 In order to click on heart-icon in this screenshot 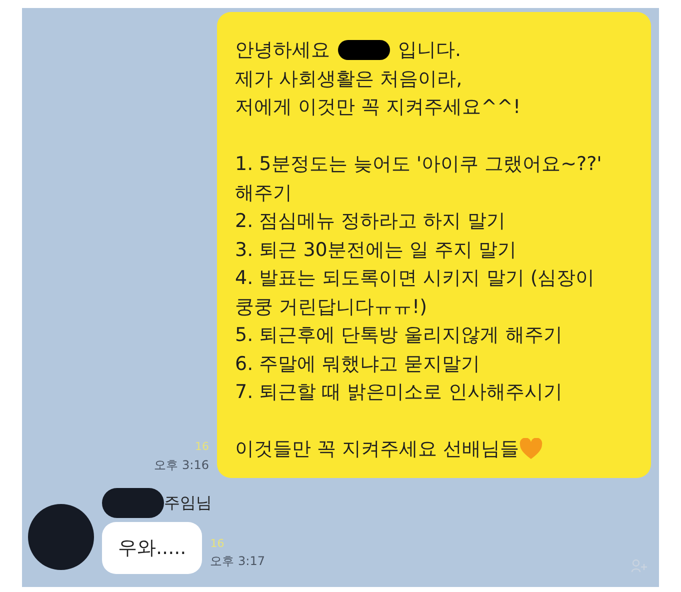, I will do `click(531, 449)`.